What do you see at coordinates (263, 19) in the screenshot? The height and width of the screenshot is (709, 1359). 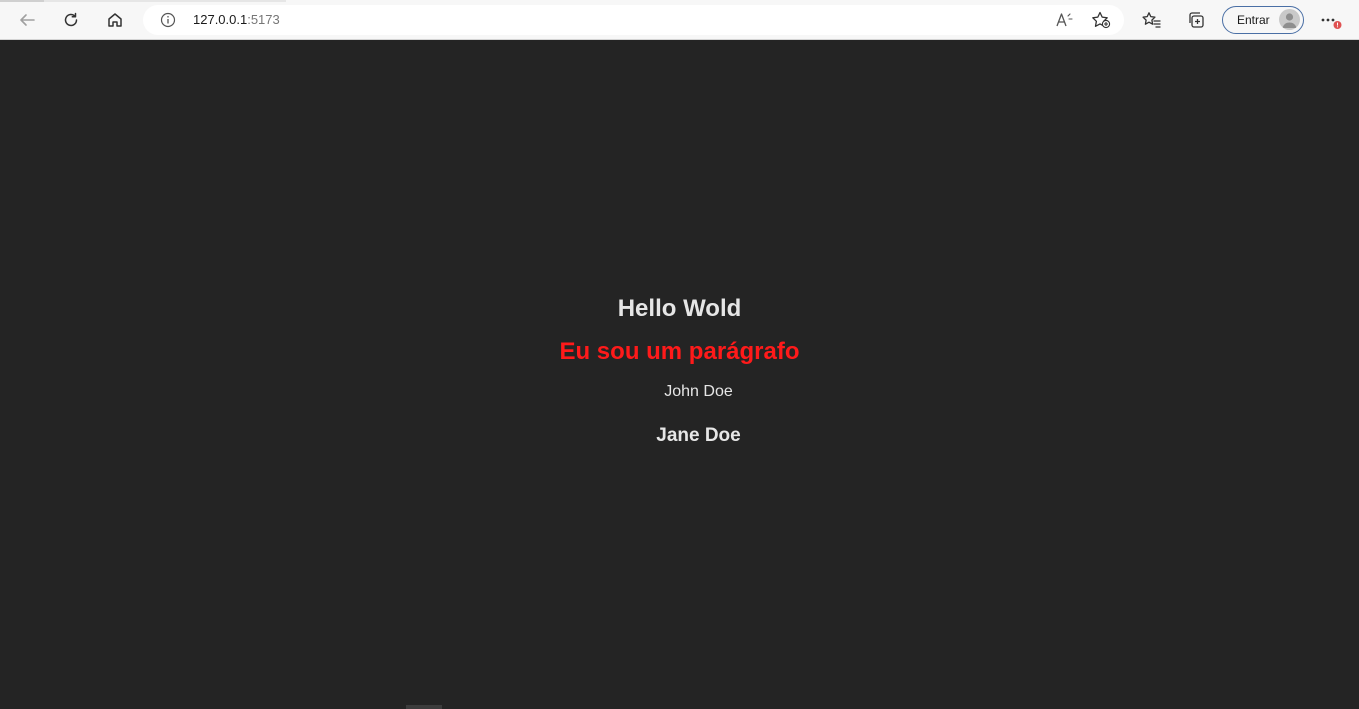 I see `url-port: :5173` at bounding box center [263, 19].